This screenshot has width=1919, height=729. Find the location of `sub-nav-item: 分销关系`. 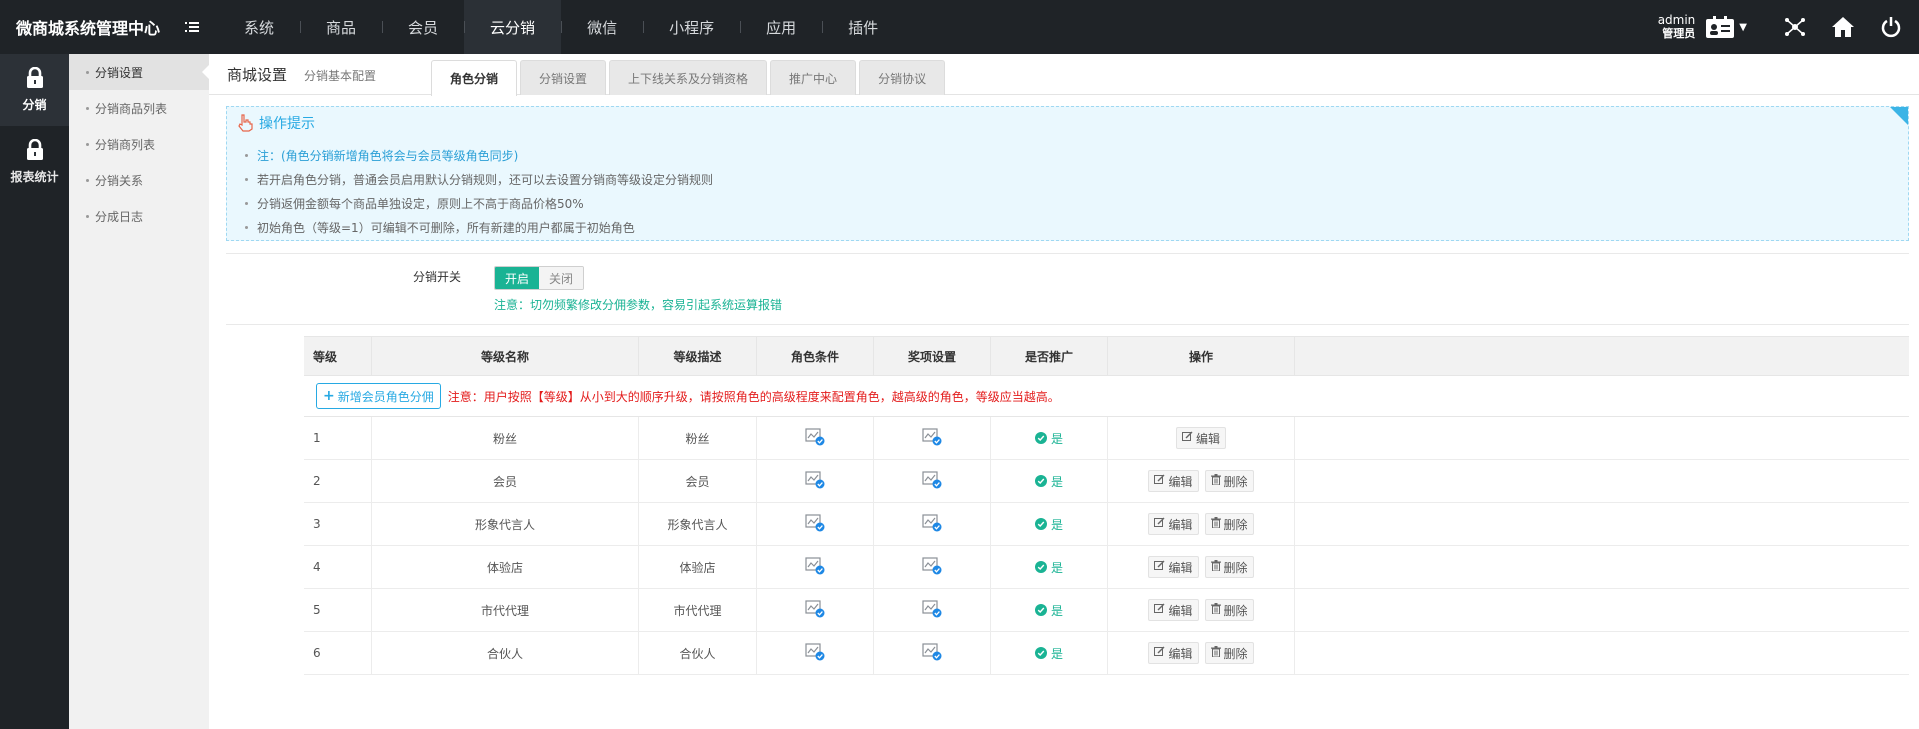

sub-nav-item: 分销关系 is located at coordinates (139, 180).